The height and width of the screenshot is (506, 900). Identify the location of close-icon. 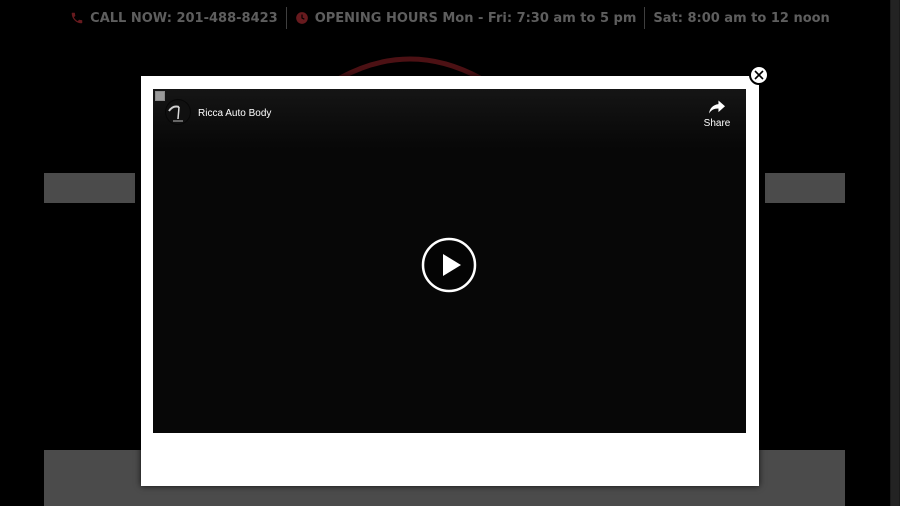
(759, 75).